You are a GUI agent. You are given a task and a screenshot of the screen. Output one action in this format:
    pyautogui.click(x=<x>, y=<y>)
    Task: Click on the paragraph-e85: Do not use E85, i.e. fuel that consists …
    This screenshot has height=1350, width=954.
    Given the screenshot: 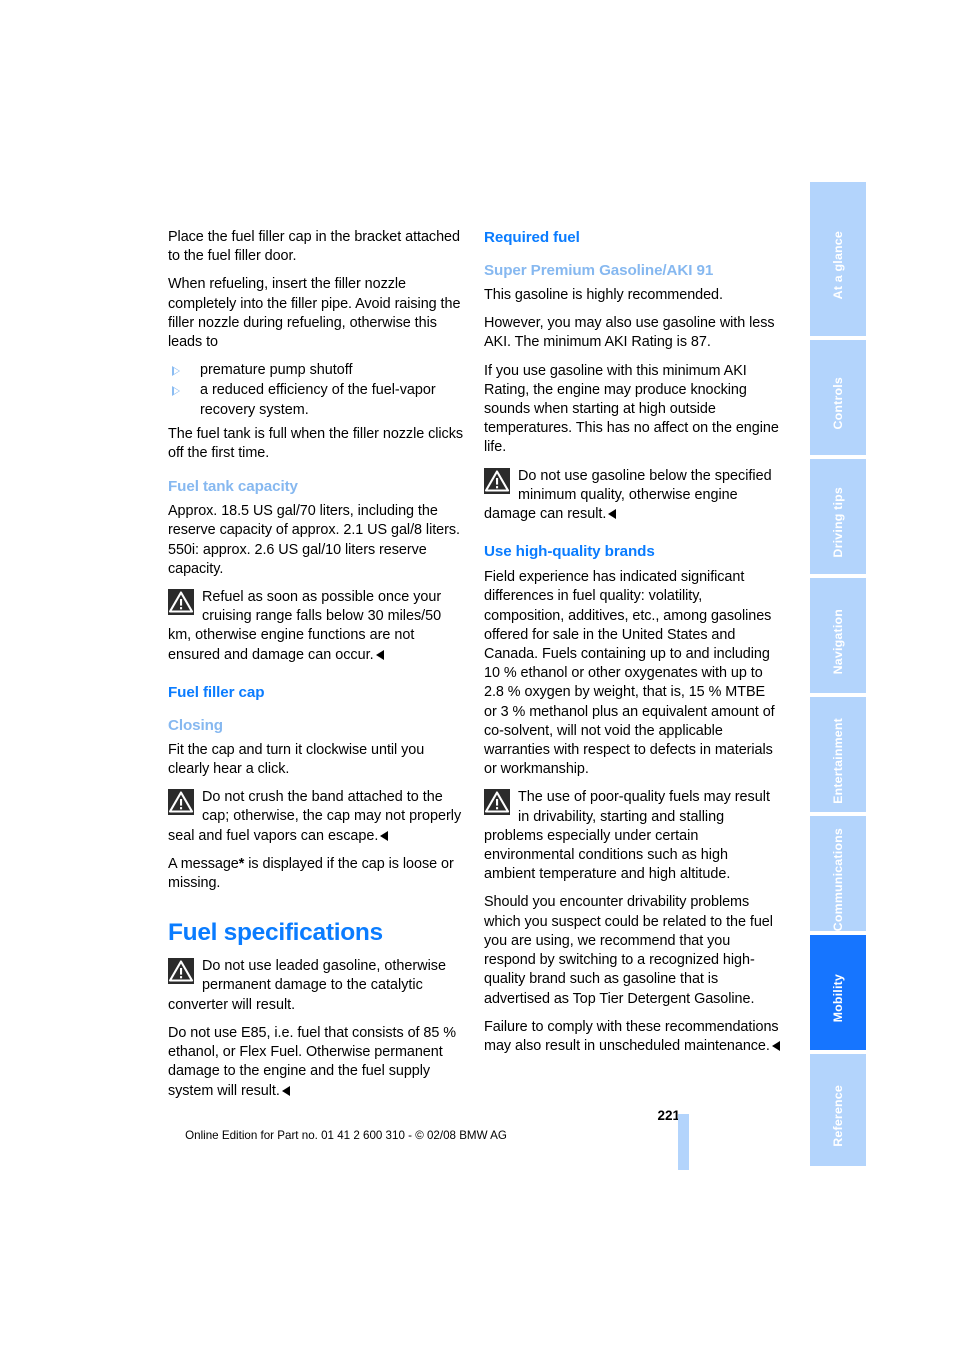 What is the action you would take?
    pyautogui.click(x=316, y=1062)
    